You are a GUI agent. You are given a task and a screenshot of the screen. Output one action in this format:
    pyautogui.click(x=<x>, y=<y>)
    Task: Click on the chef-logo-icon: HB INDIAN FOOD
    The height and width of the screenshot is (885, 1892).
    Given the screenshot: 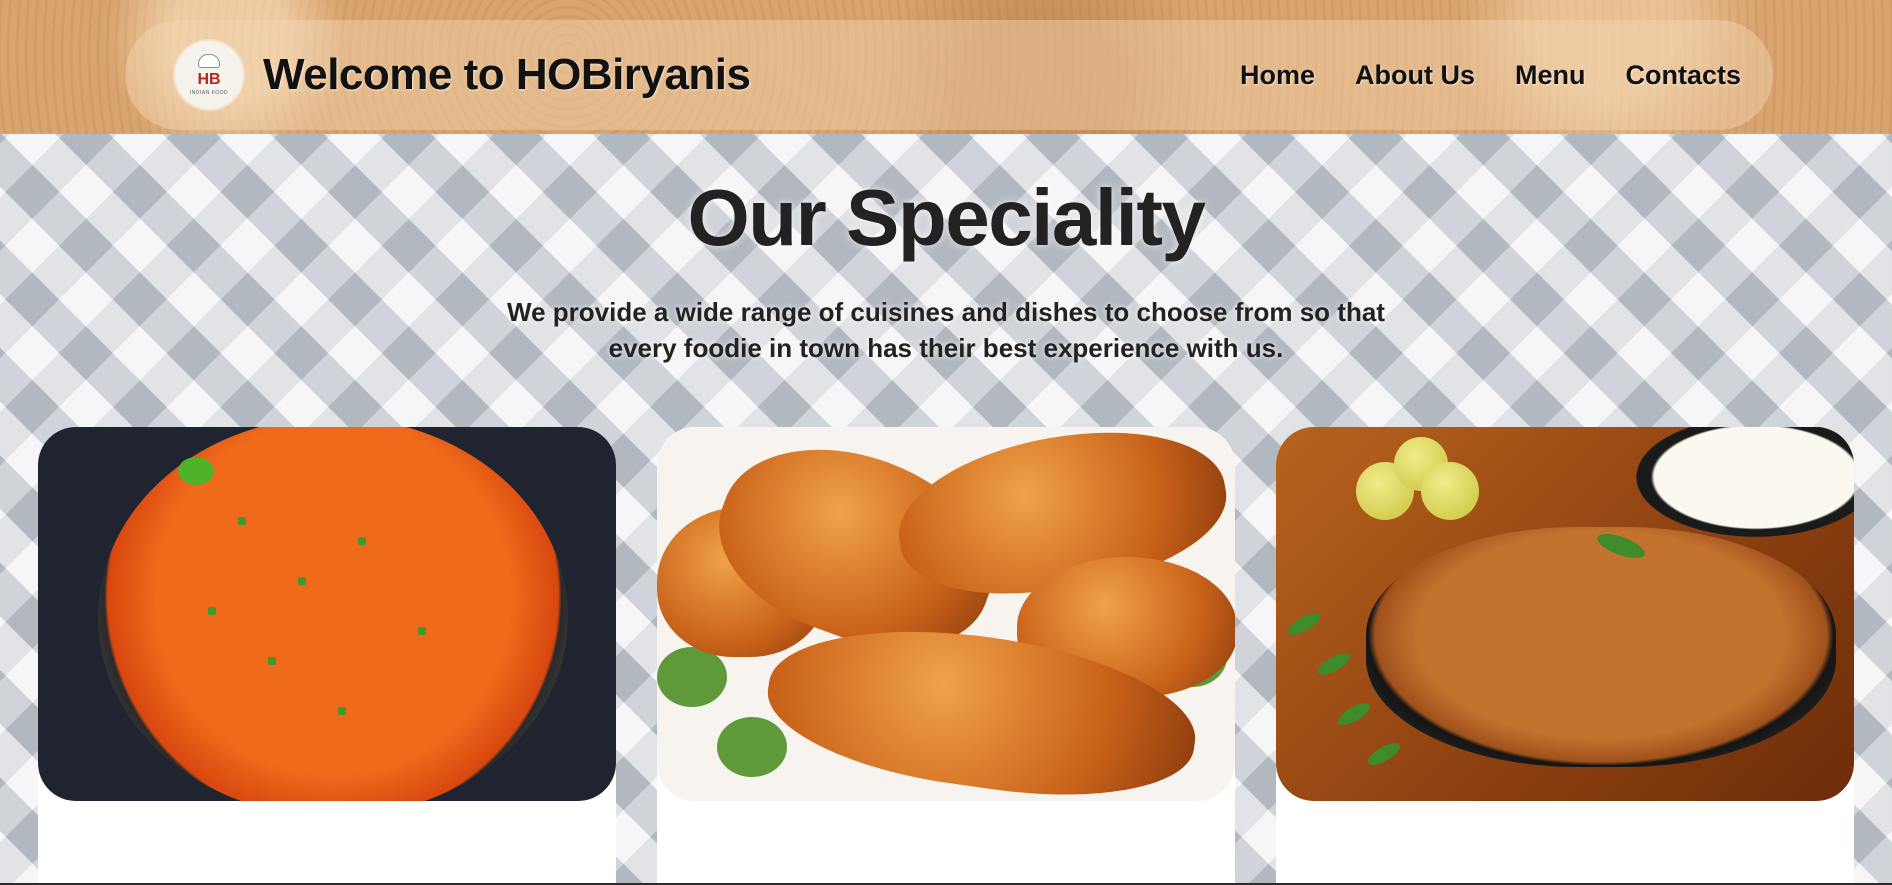 What is the action you would take?
    pyautogui.click(x=209, y=75)
    